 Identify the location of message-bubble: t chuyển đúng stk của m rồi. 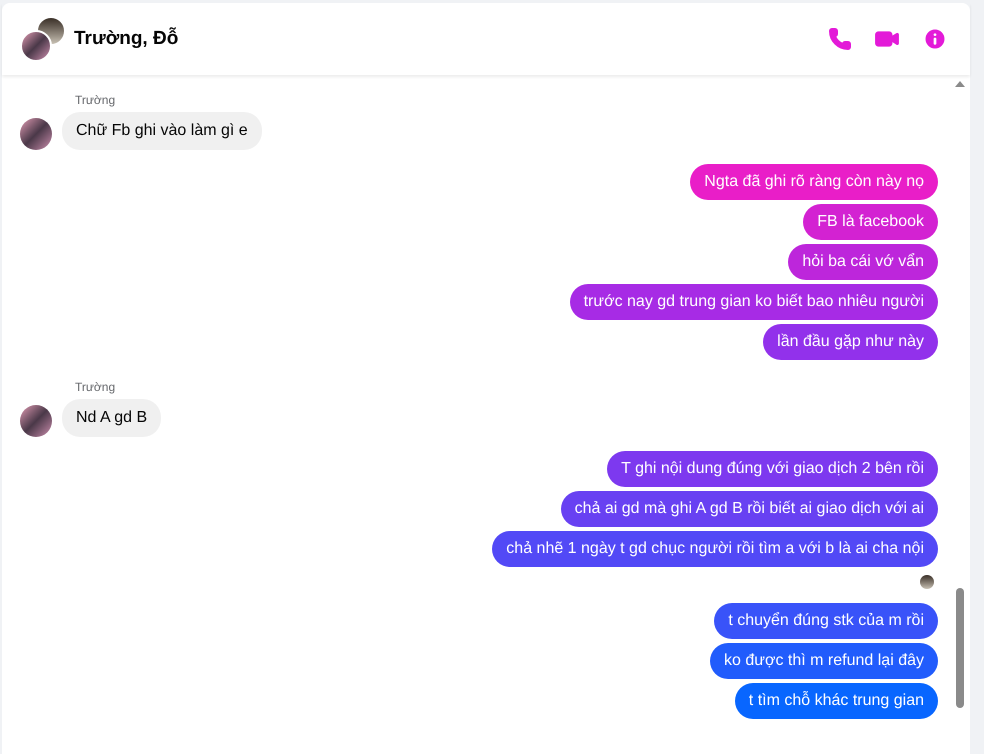
(826, 621).